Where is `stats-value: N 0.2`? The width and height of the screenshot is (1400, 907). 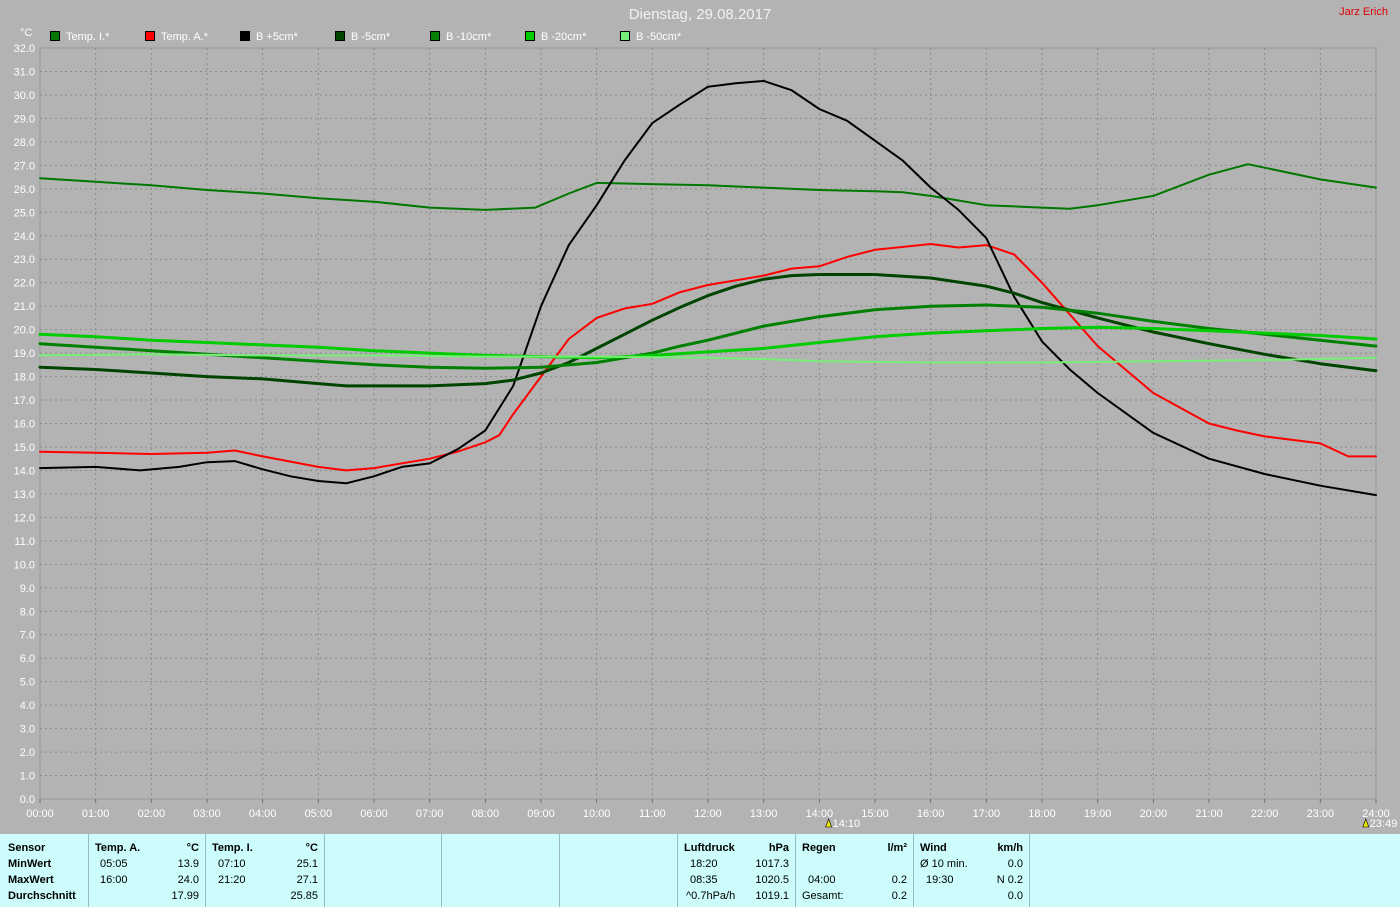
stats-value: N 0.2 is located at coordinates (1009, 880).